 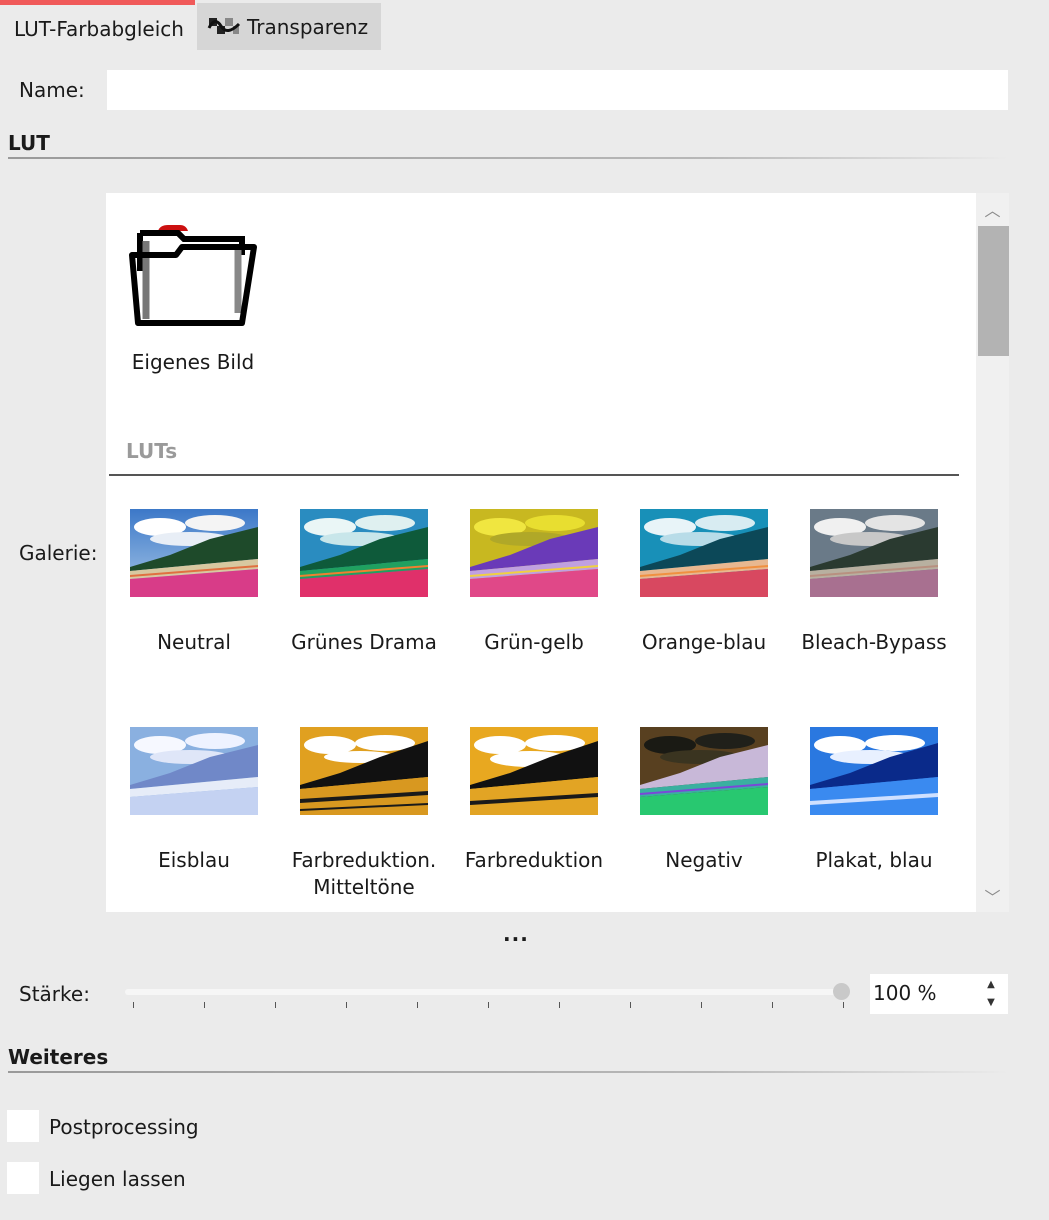 I want to click on lut-item-neutral: Neutral, so click(x=194, y=594).